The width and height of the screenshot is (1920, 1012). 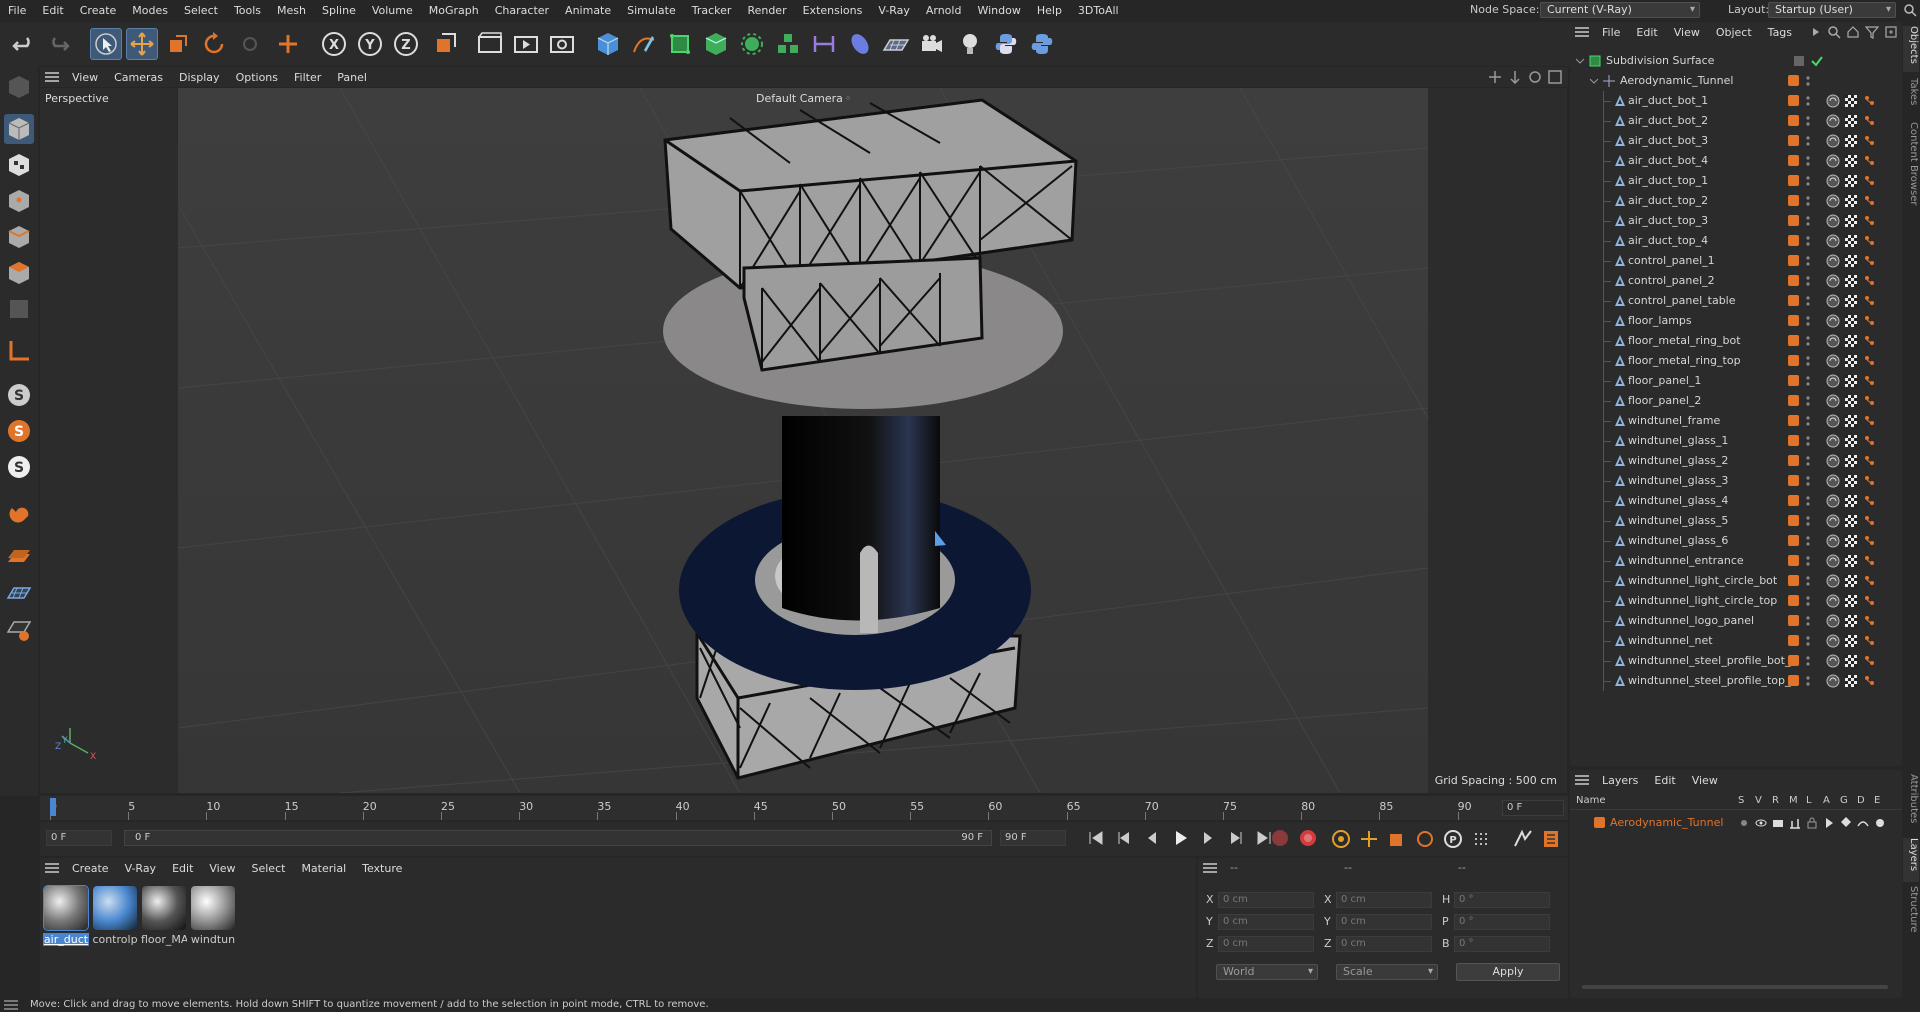 What do you see at coordinates (1736, 361) in the screenshot?
I see `object-row: floor_metal_ring_top` at bounding box center [1736, 361].